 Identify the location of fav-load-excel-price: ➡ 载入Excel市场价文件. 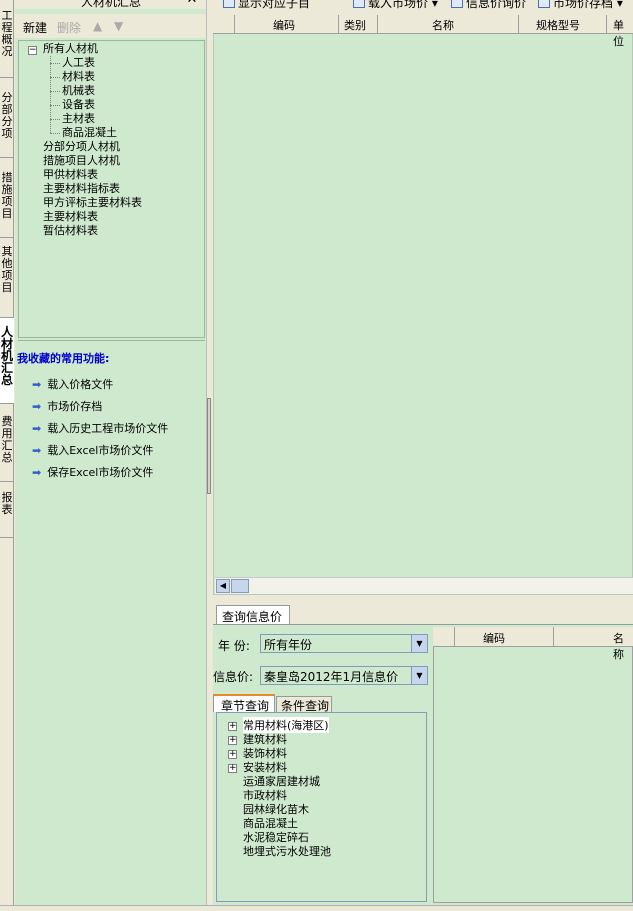
(92, 450).